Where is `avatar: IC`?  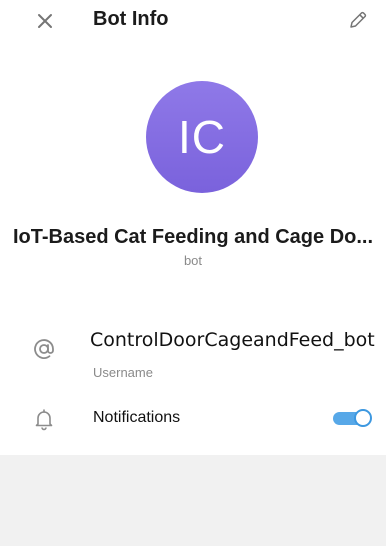
avatar: IC is located at coordinates (202, 137).